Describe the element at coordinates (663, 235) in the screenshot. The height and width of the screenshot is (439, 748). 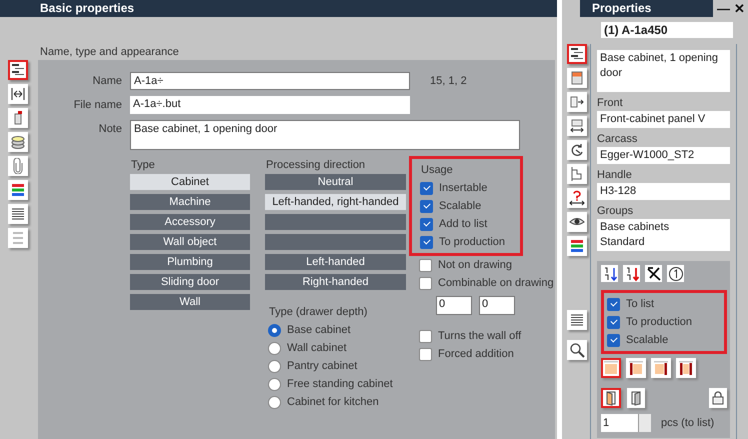
I see `value-field: Base cabinets Standard` at that location.